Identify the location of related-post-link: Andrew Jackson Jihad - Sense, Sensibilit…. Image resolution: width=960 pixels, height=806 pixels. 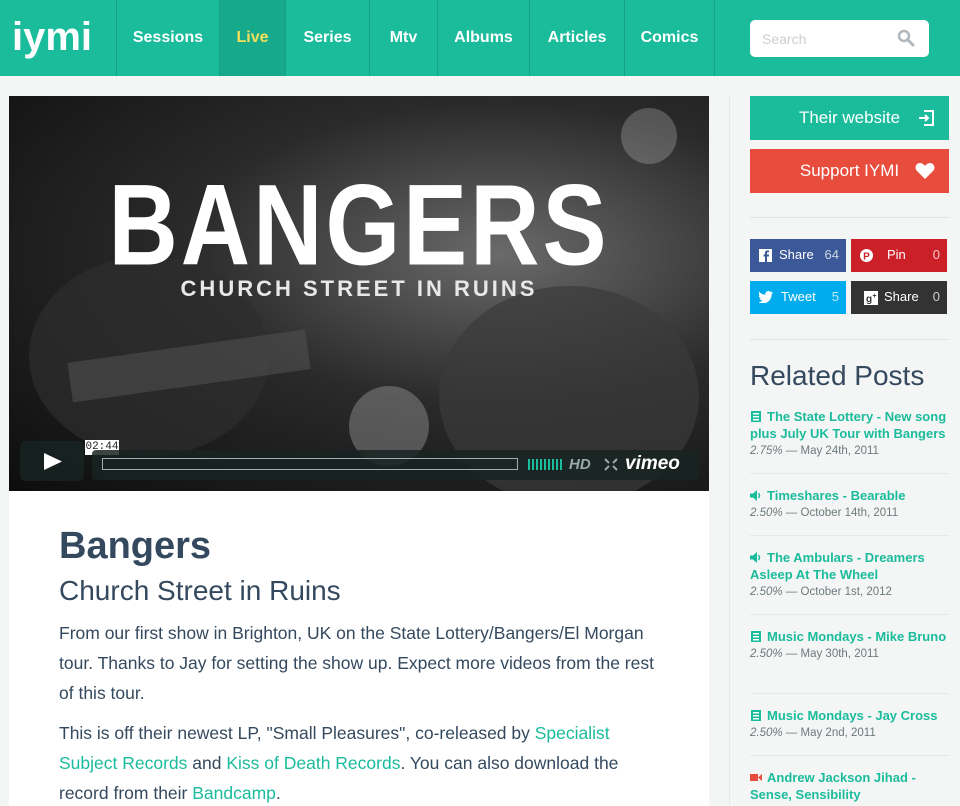
(849, 786).